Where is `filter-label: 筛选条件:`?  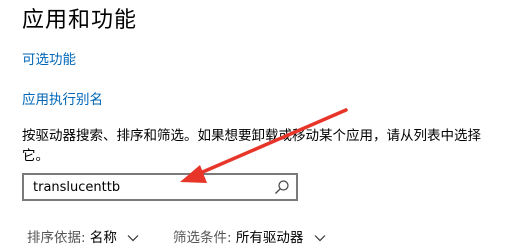
filter-label: 筛选条件: is located at coordinates (202, 238).